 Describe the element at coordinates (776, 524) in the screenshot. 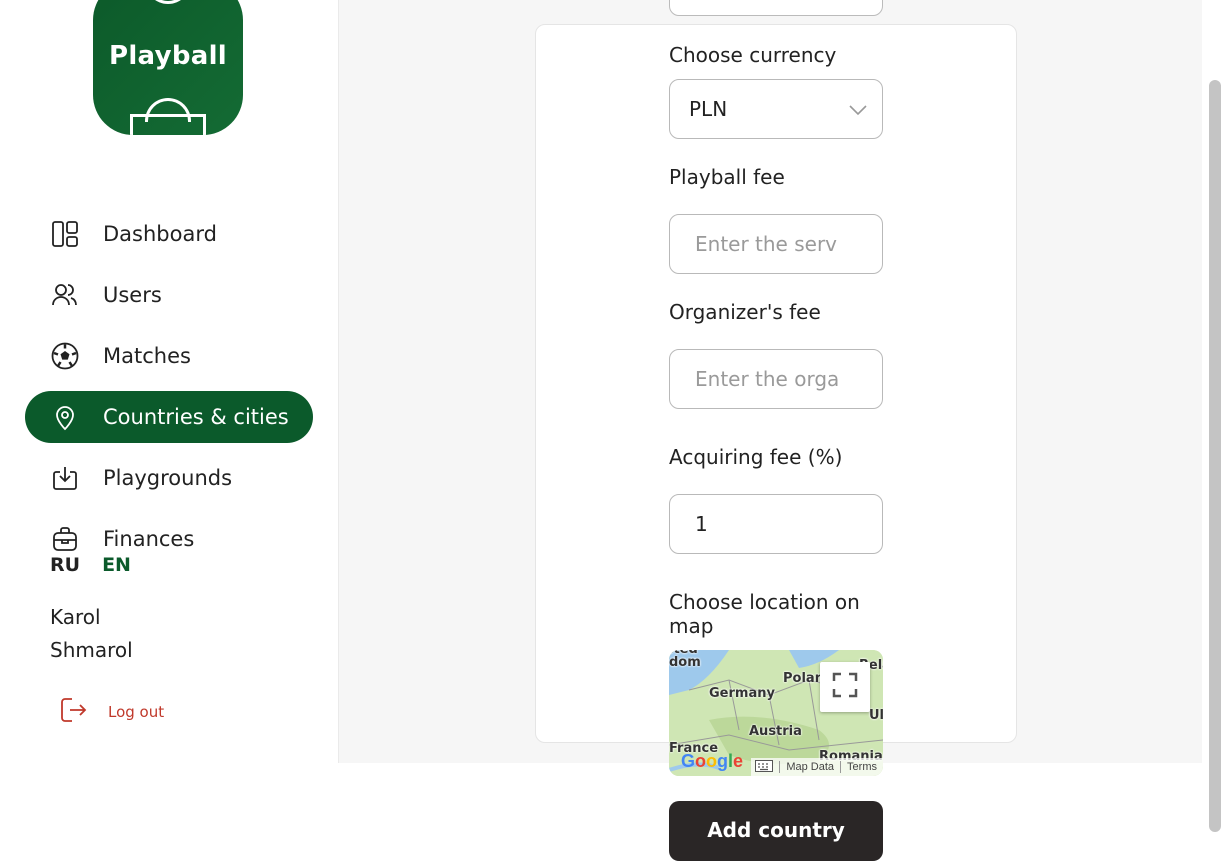

I see `acquiring-fee-input: 1` at that location.